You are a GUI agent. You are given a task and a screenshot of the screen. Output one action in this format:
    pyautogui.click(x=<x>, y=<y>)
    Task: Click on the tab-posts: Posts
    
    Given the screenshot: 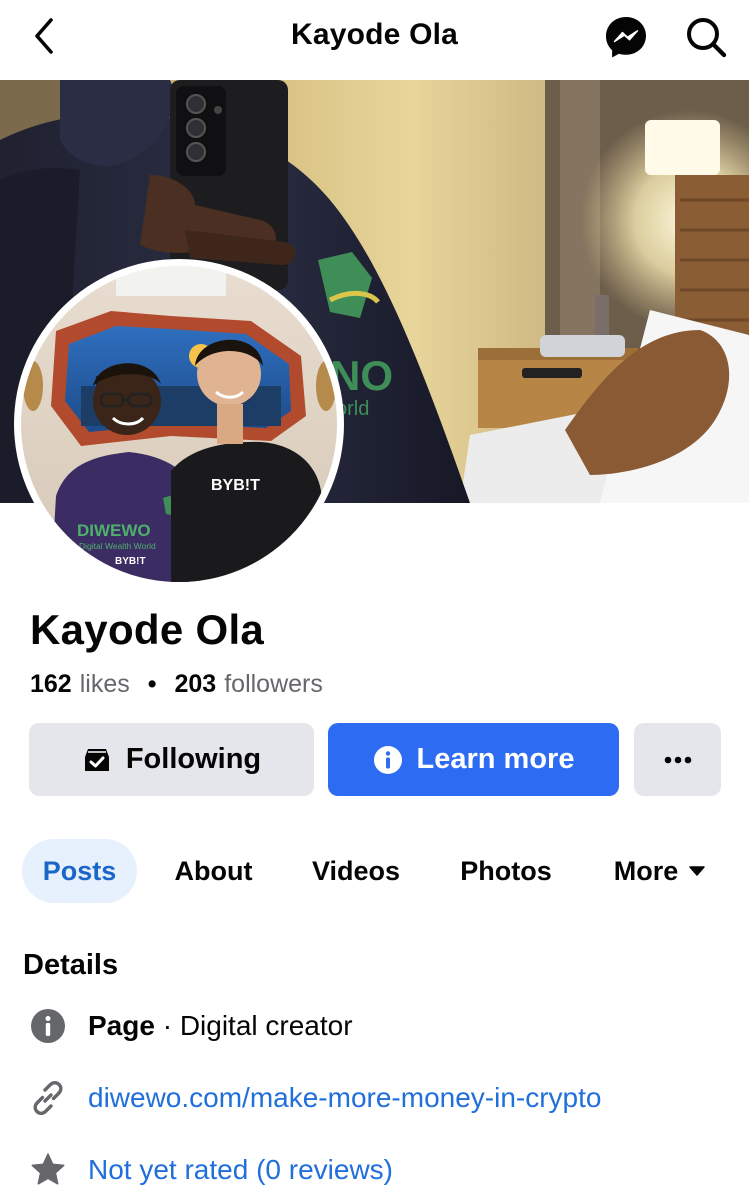 What is the action you would take?
    pyautogui.click(x=79, y=871)
    